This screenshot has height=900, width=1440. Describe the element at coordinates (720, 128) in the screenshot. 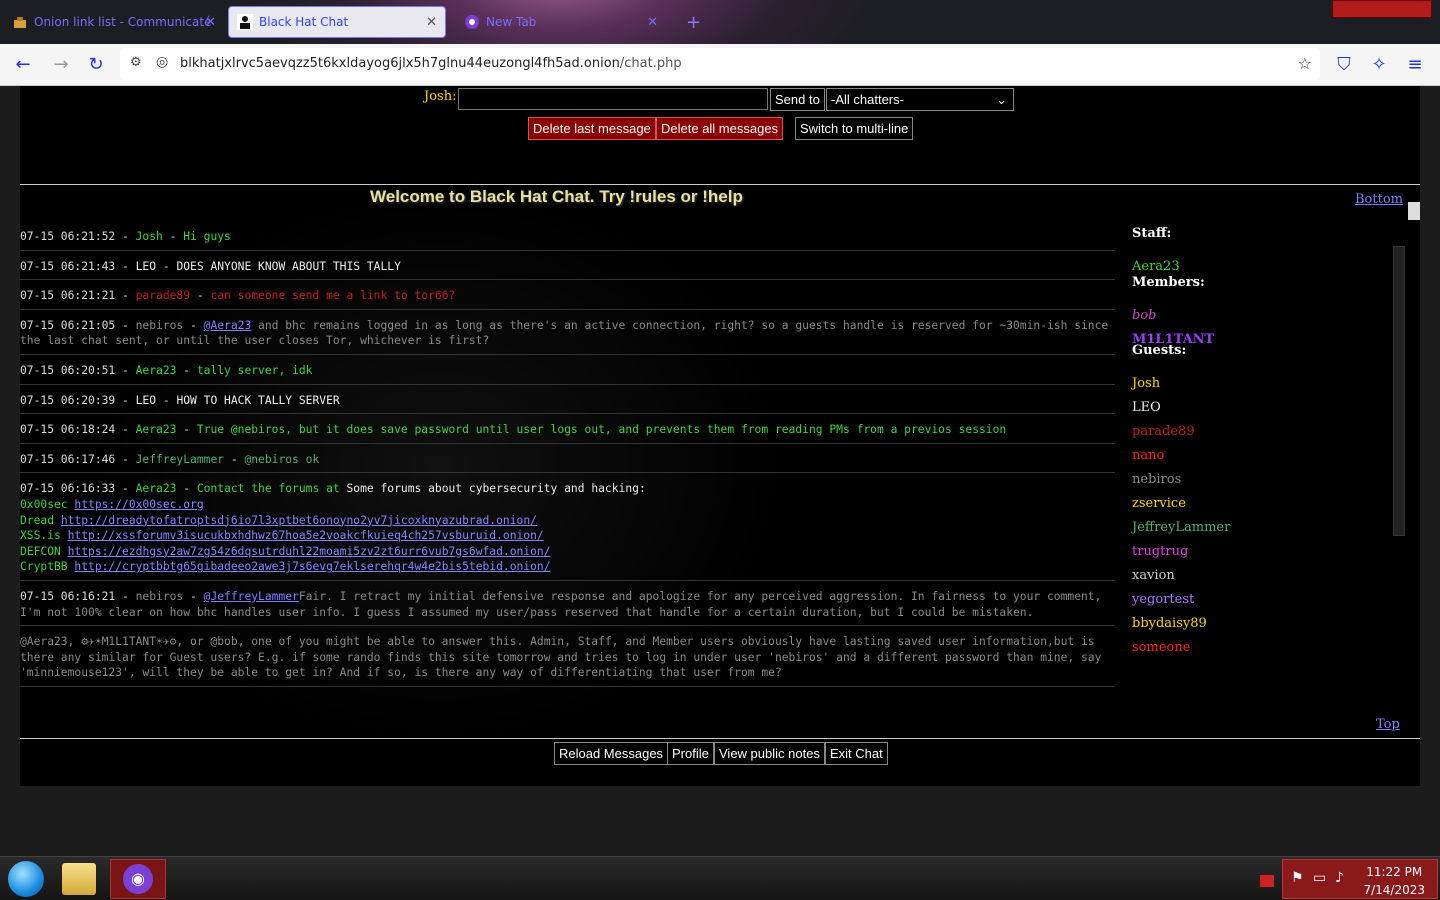

I see `delete-all-messages-button: Delete all messages` at that location.